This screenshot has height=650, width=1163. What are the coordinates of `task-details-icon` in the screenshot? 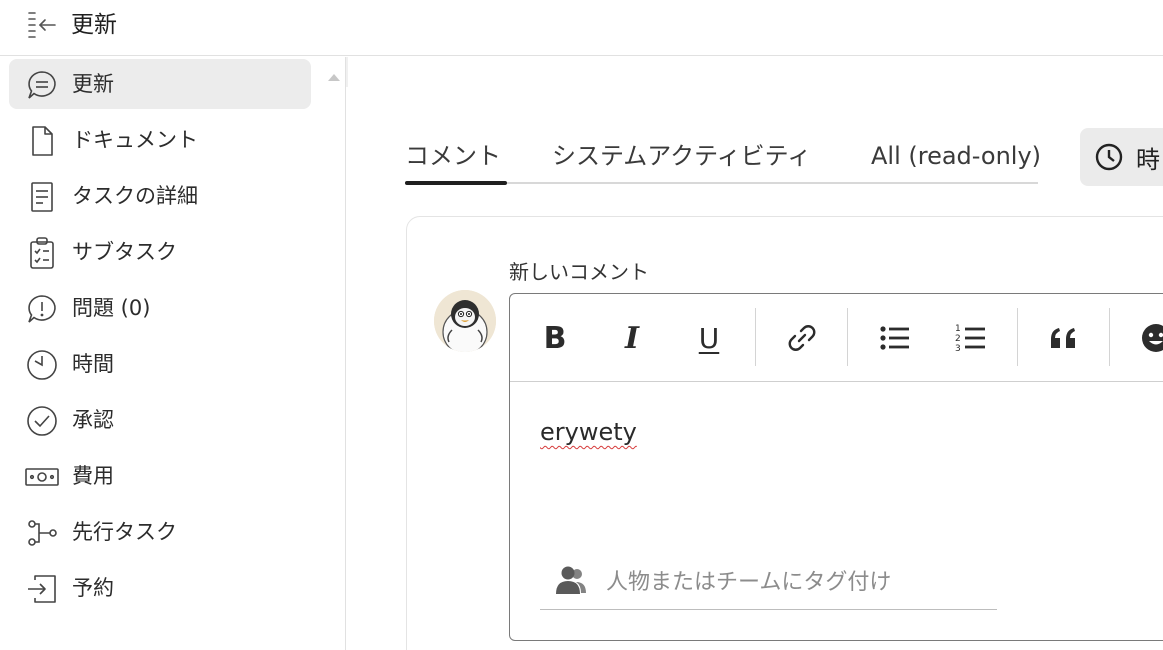 It's located at (42, 197).